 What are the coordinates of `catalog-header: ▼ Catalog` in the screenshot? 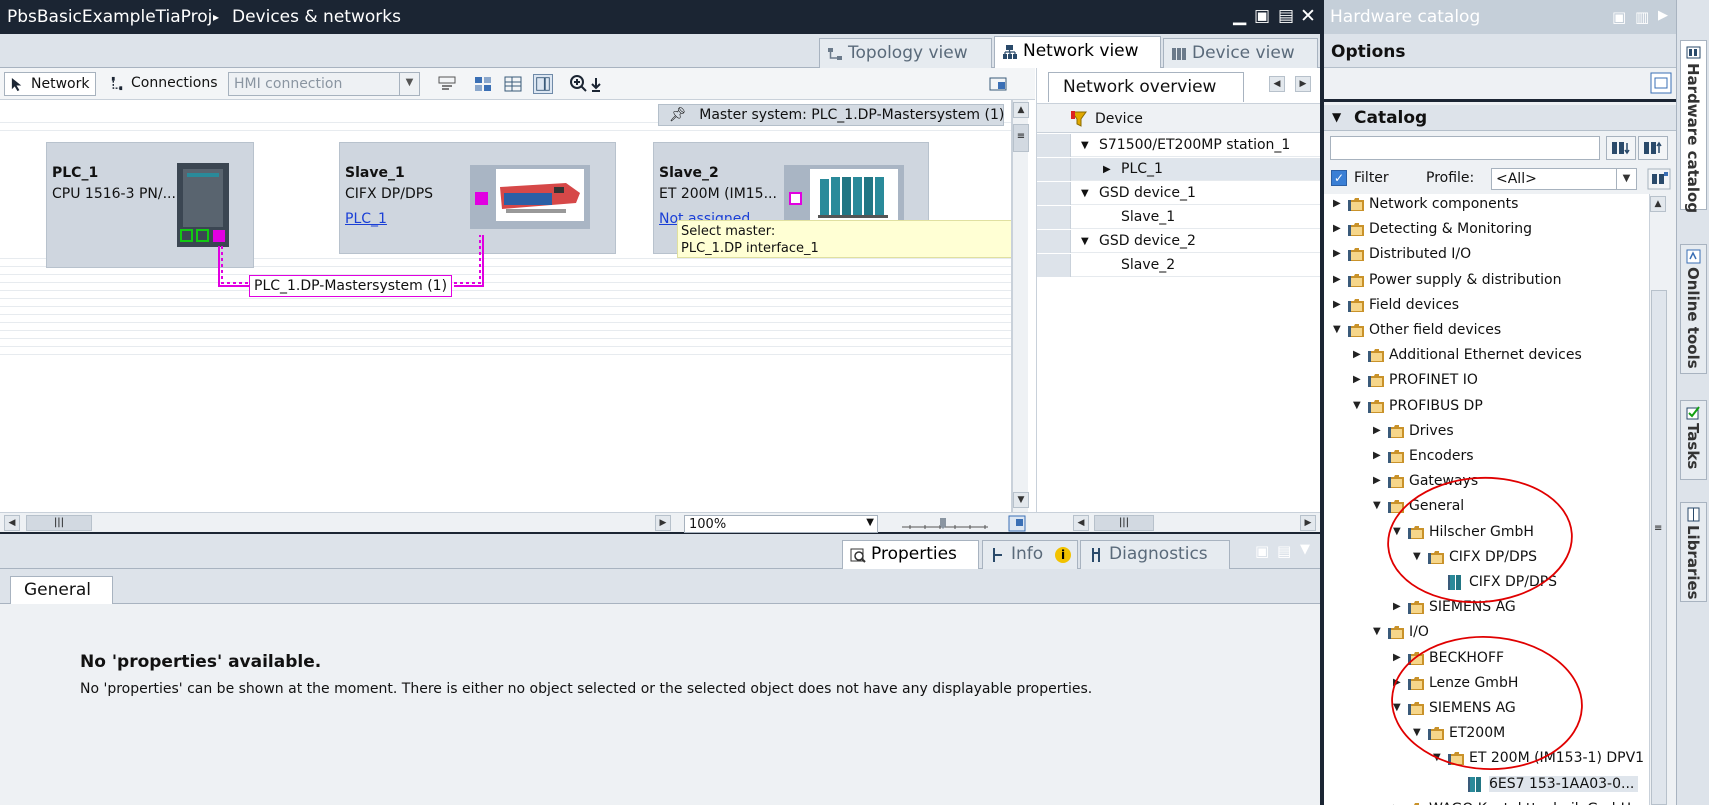 It's located at (1500, 118).